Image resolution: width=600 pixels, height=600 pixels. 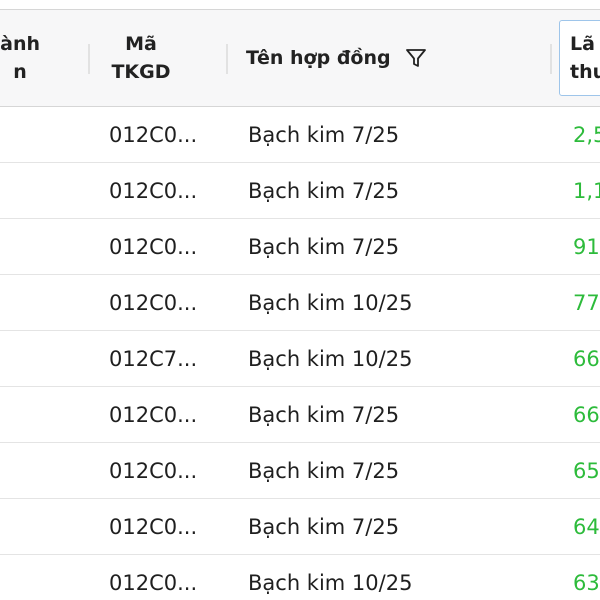 I want to click on profit-cell: 91, so click(x=586, y=246).